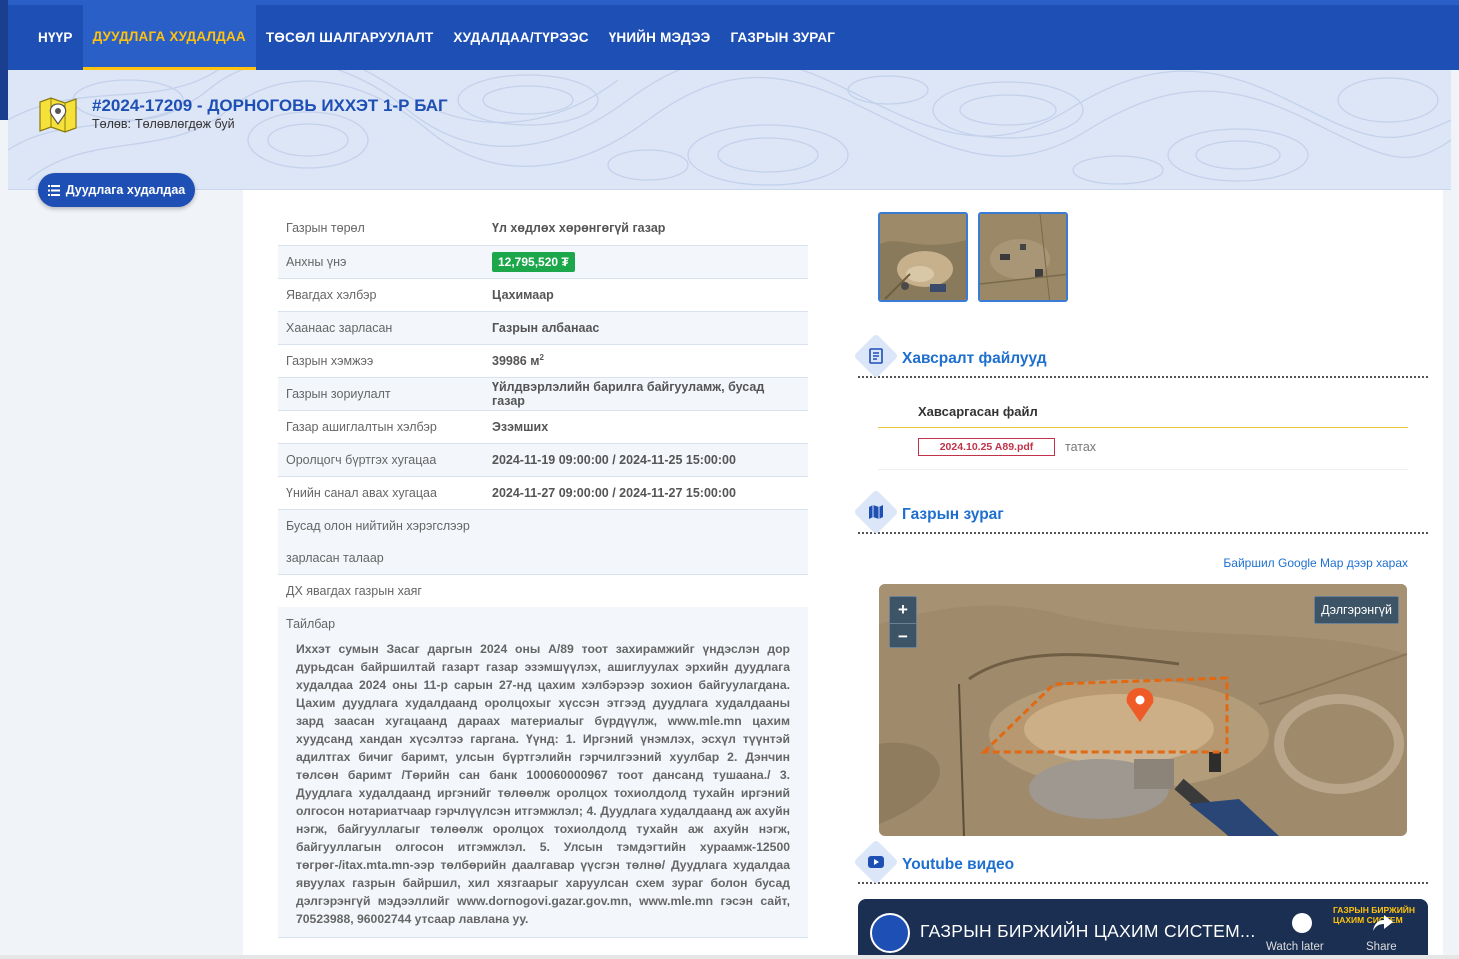  What do you see at coordinates (1294, 563) in the screenshot?
I see `google-map-link: Байршил Google Map дээр харах` at bounding box center [1294, 563].